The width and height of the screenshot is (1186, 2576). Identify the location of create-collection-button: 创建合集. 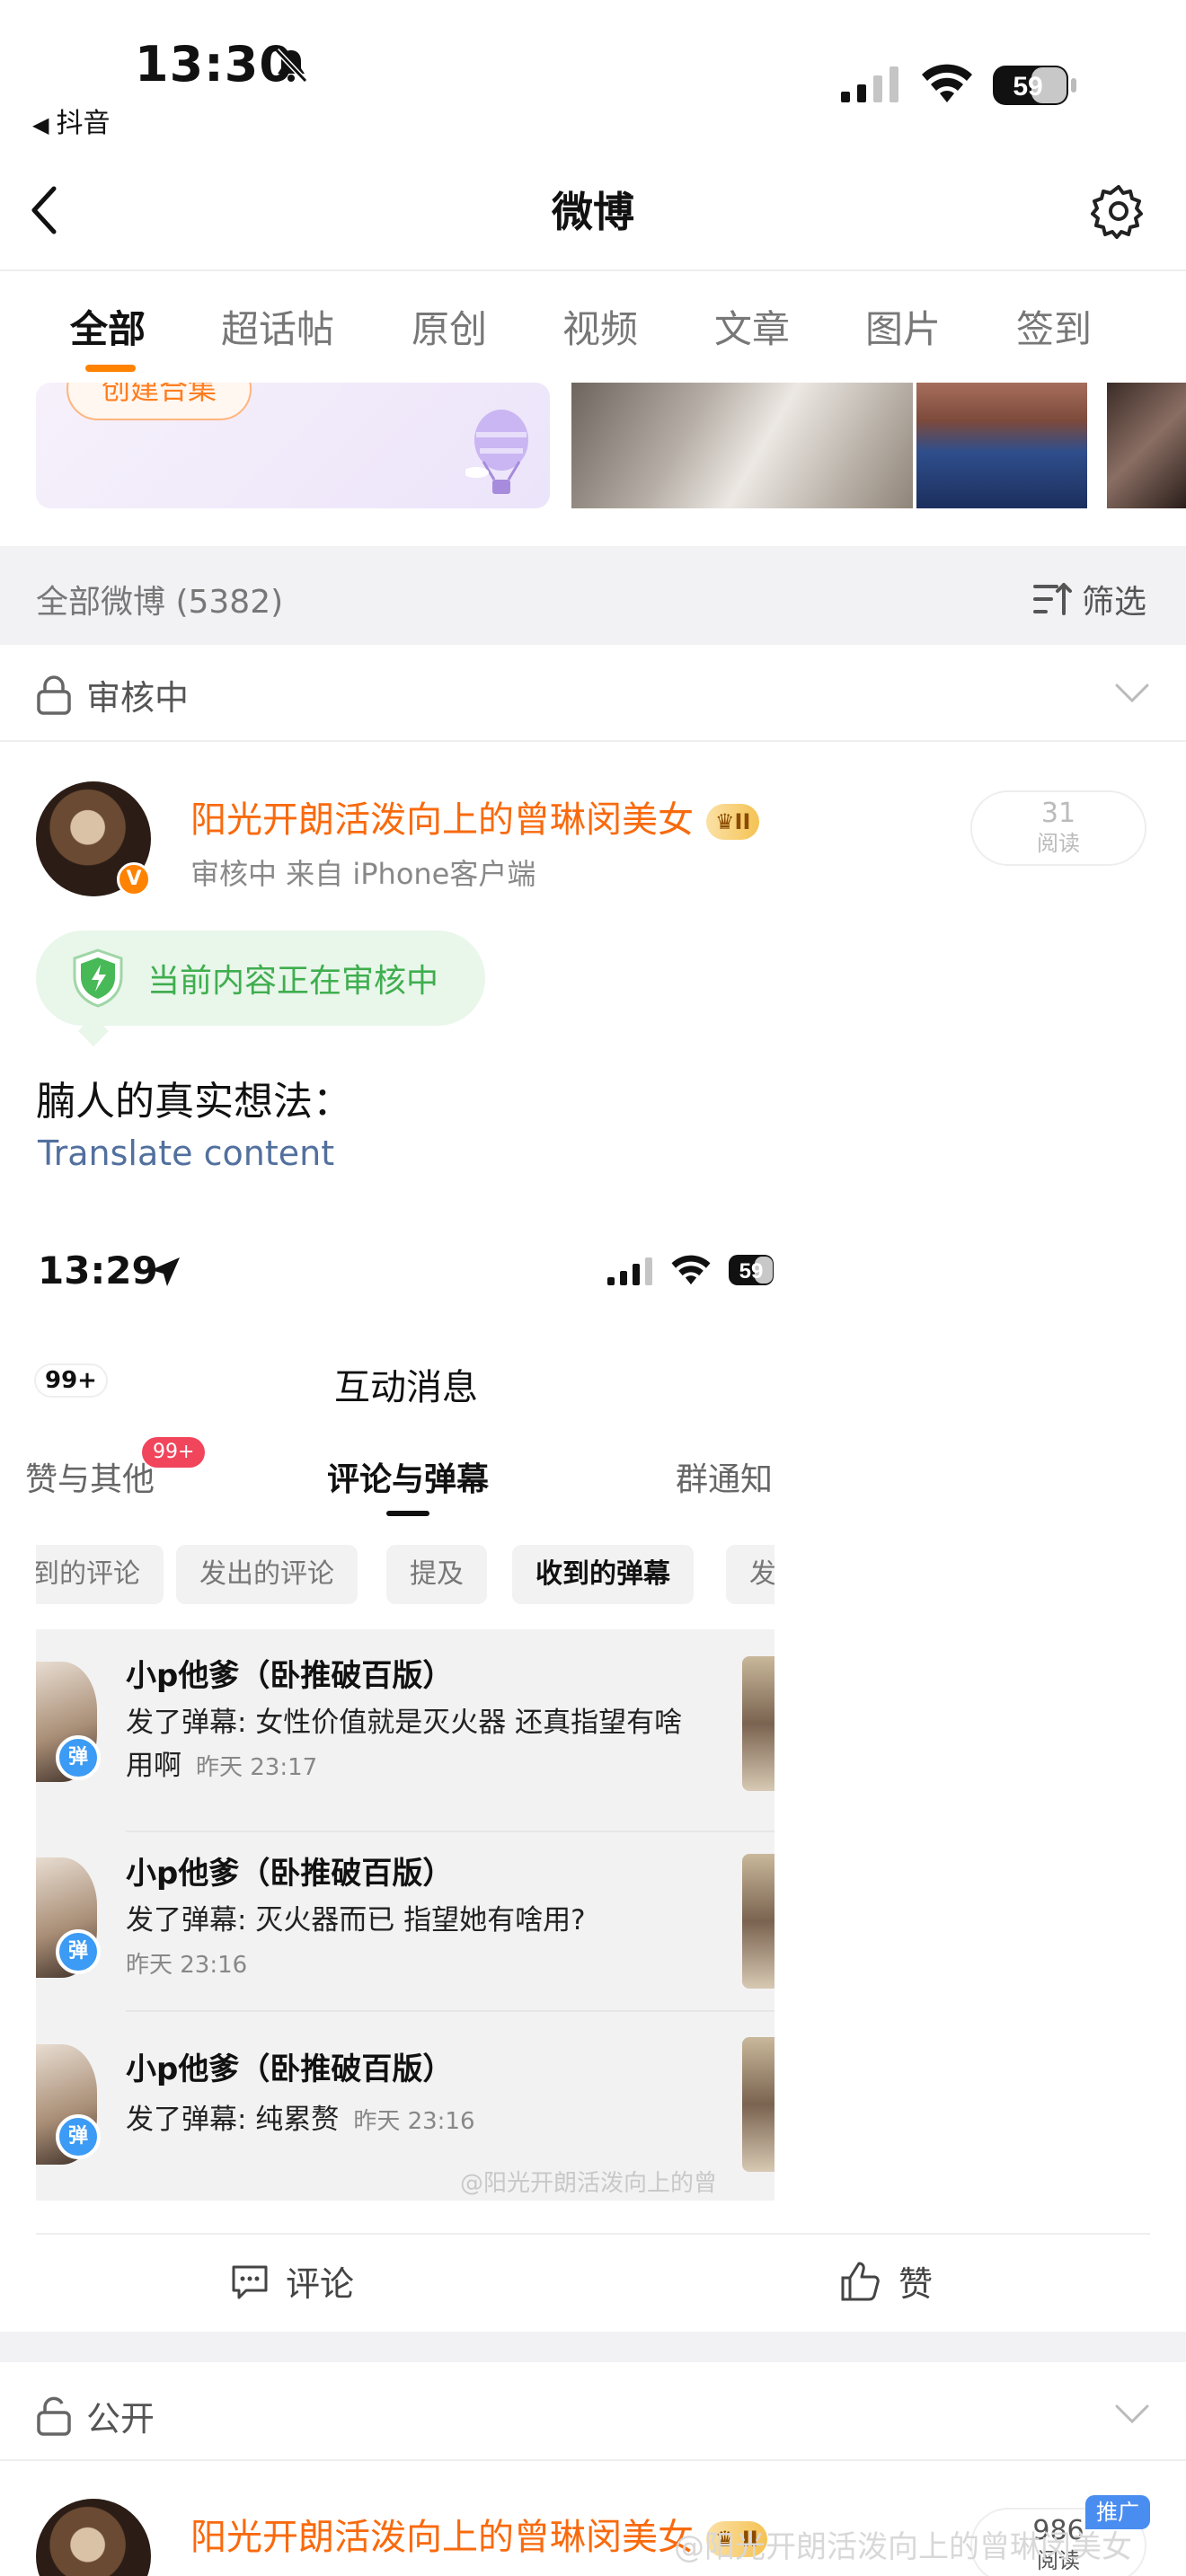
(159, 401).